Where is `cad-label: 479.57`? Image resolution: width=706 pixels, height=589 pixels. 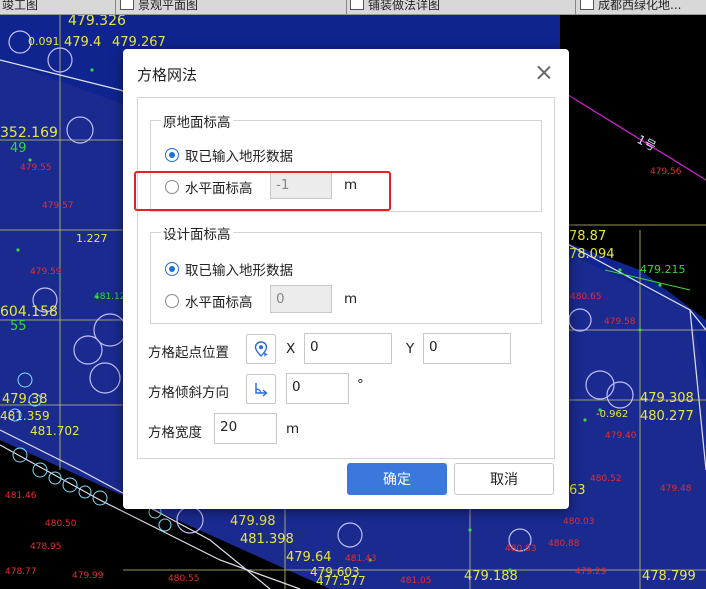
cad-label: 479.57 is located at coordinates (58, 206).